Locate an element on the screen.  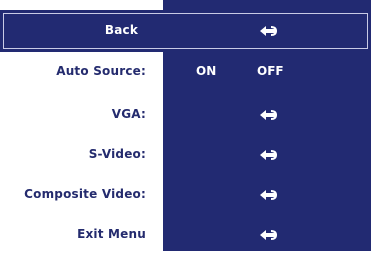
menu-item-label: VGA: is located at coordinates (128, 114).